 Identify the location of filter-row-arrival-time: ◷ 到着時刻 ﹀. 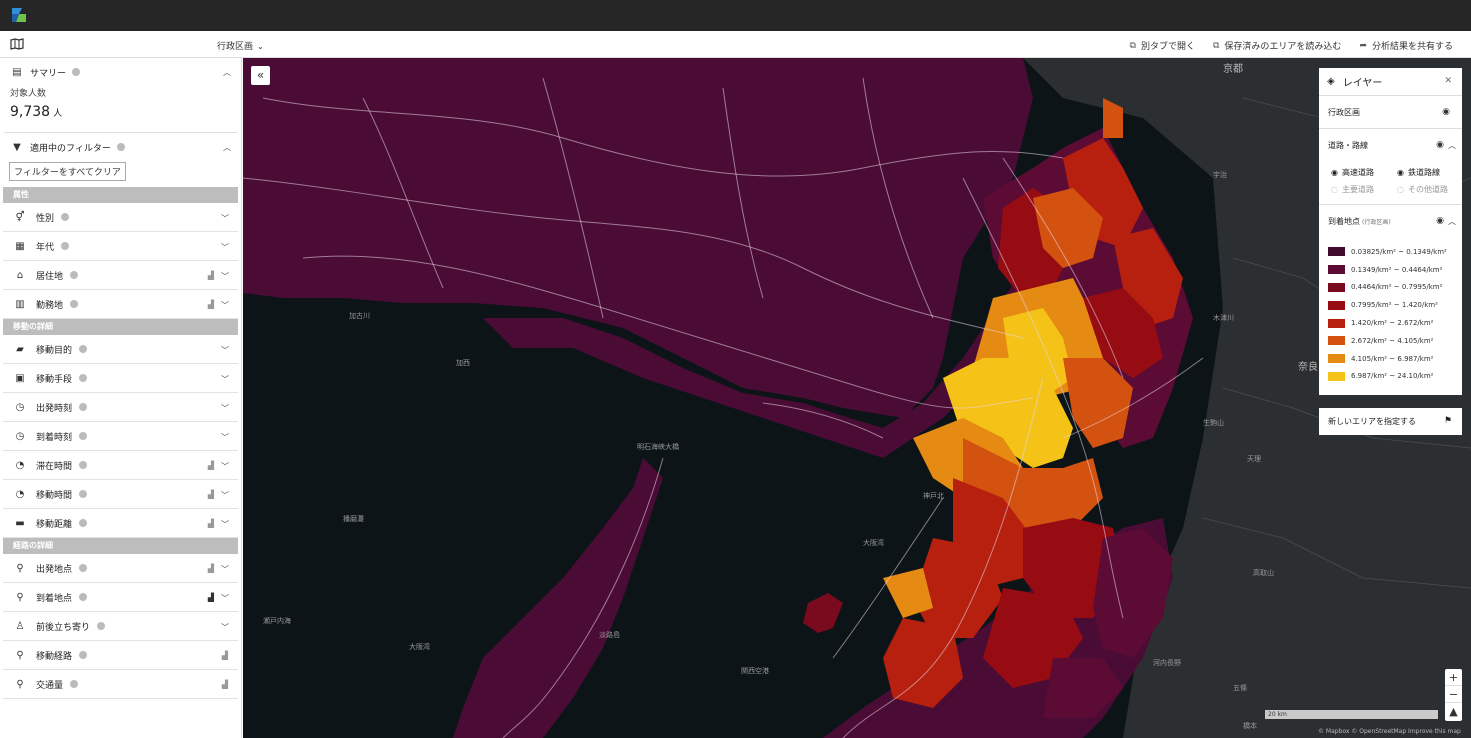
(120, 436).